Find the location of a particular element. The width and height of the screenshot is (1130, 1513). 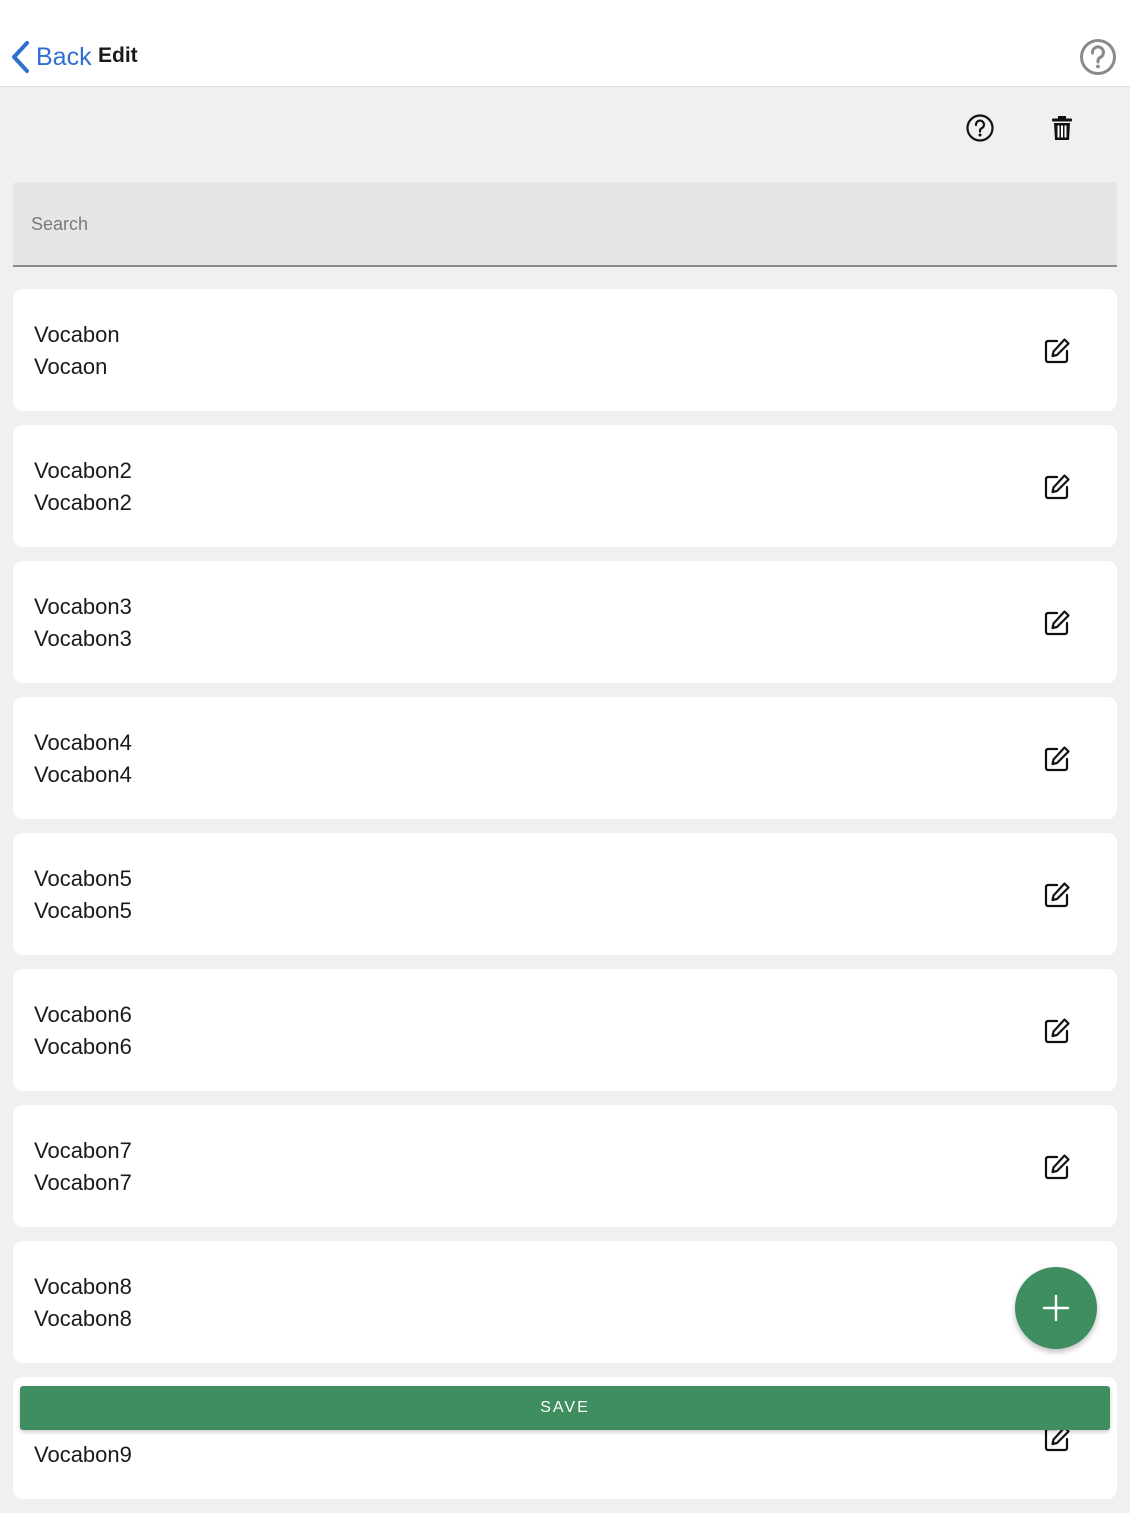

search-bar is located at coordinates (565, 224).